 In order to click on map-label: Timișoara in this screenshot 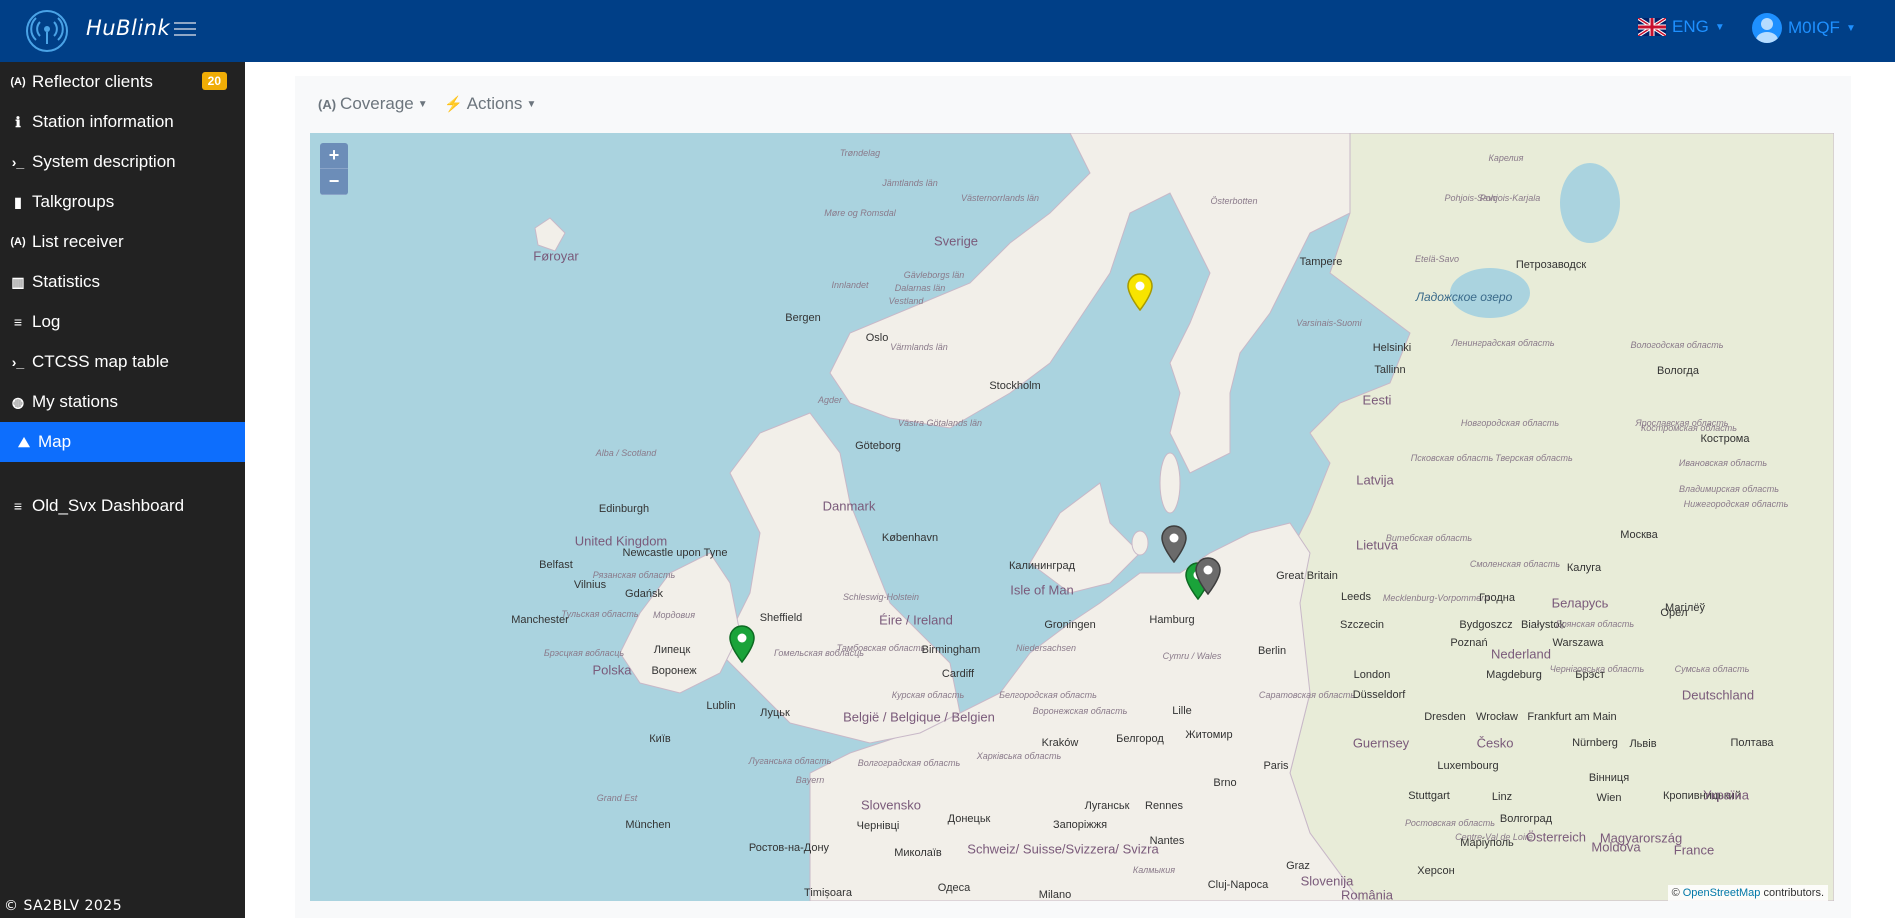, I will do `click(828, 893)`.